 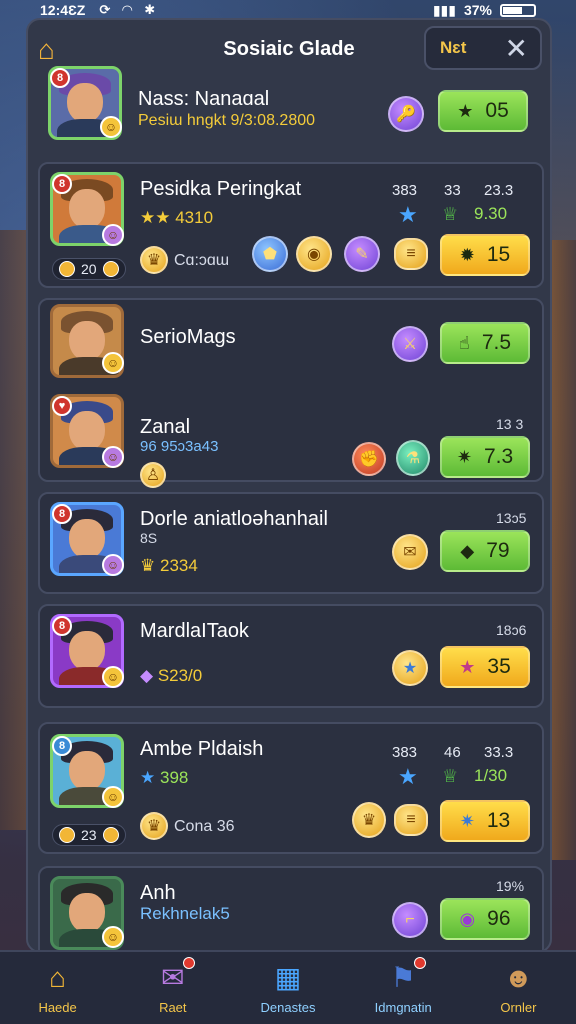 I want to click on shield-icon: ♙, so click(x=153, y=475).